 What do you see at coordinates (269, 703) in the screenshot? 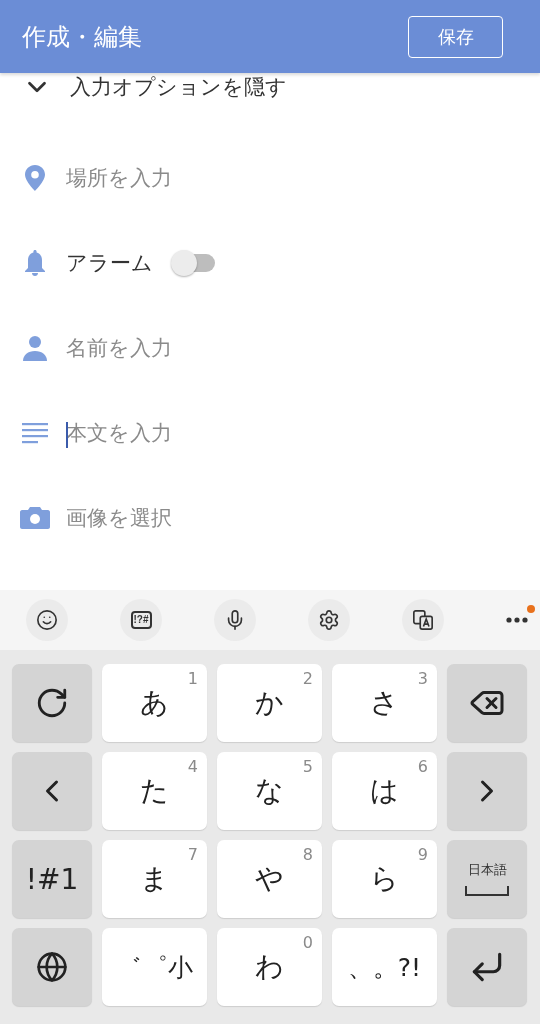
I see `kana-key: か 2` at bounding box center [269, 703].